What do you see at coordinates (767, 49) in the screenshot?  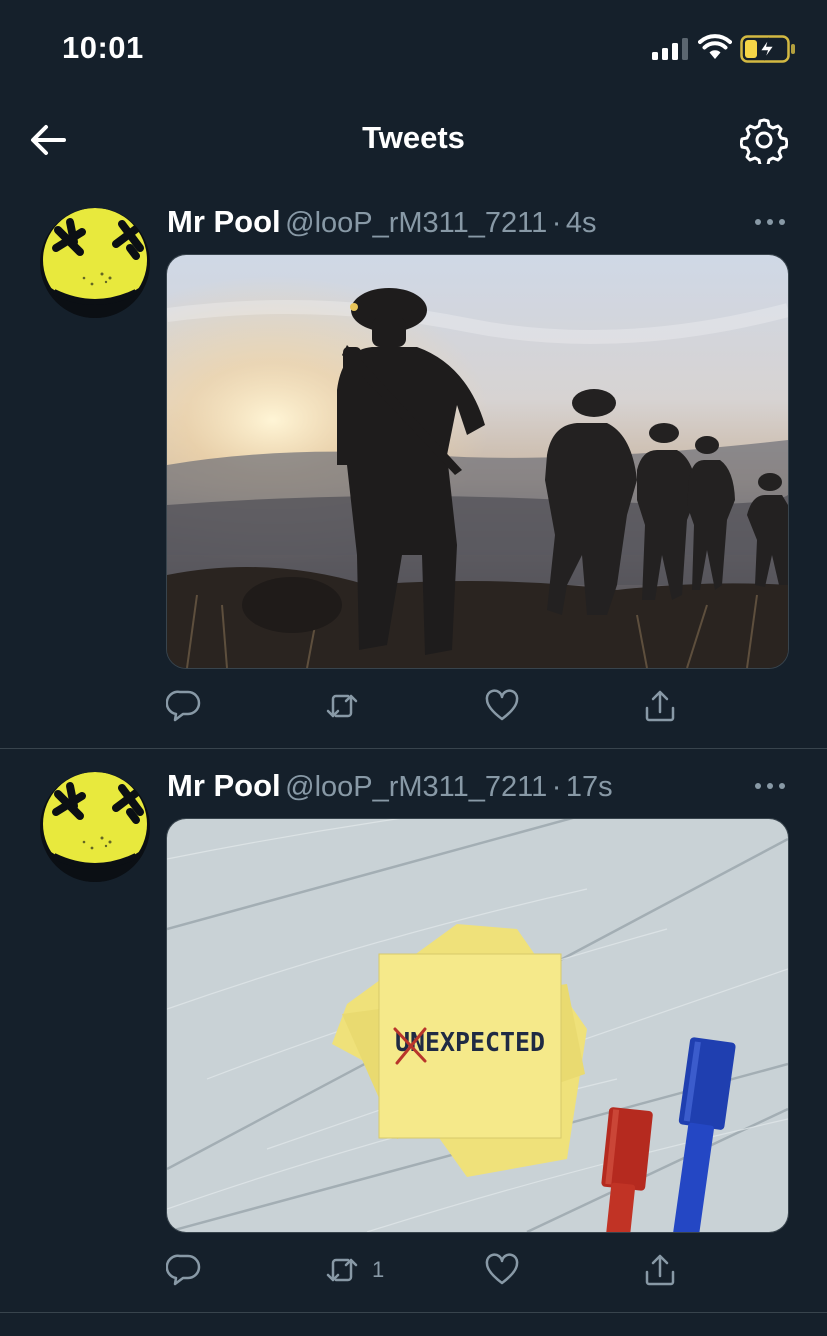 I see `battery-charging-icon` at bounding box center [767, 49].